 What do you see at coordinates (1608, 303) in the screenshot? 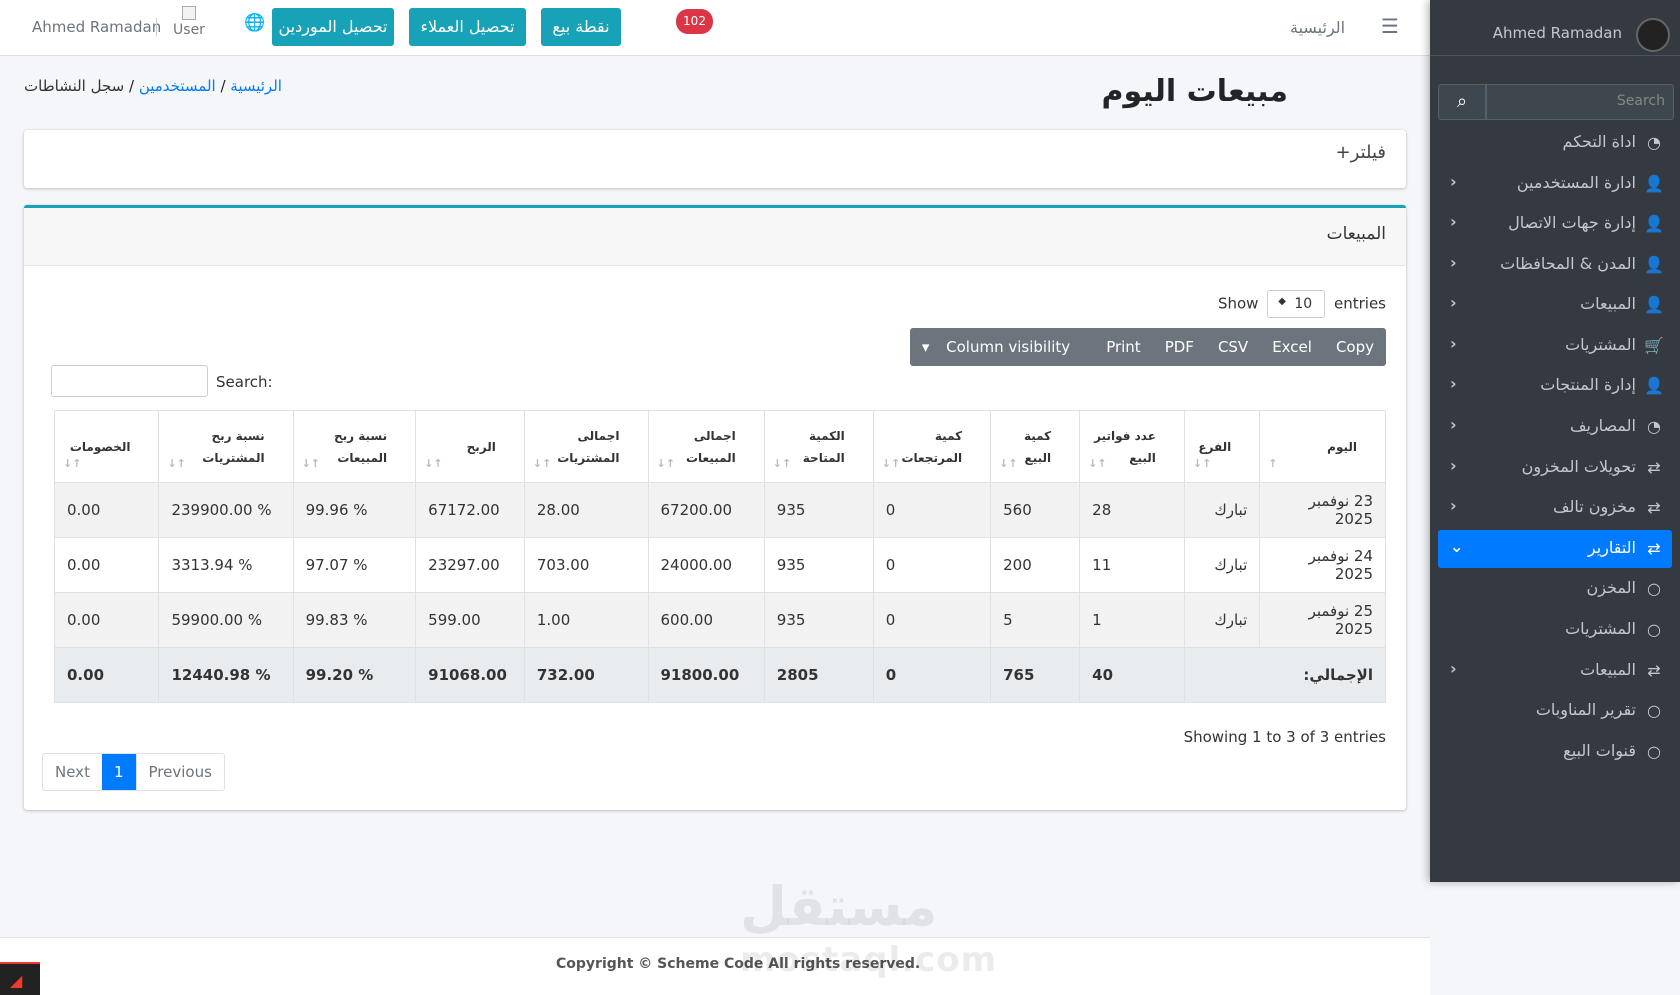
I see `sidebar-item-label: المبيعات` at bounding box center [1608, 303].